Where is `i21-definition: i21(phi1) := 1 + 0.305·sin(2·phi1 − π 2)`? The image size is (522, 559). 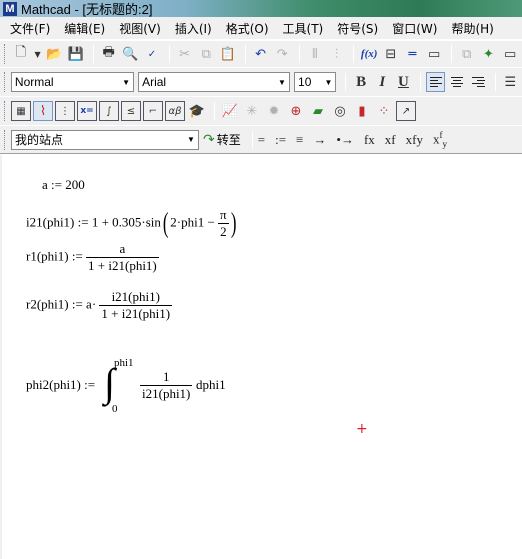 i21-definition: i21(phi1) := 1 + 0.305·sin(2·phi1 − π 2) is located at coordinates (132, 223).